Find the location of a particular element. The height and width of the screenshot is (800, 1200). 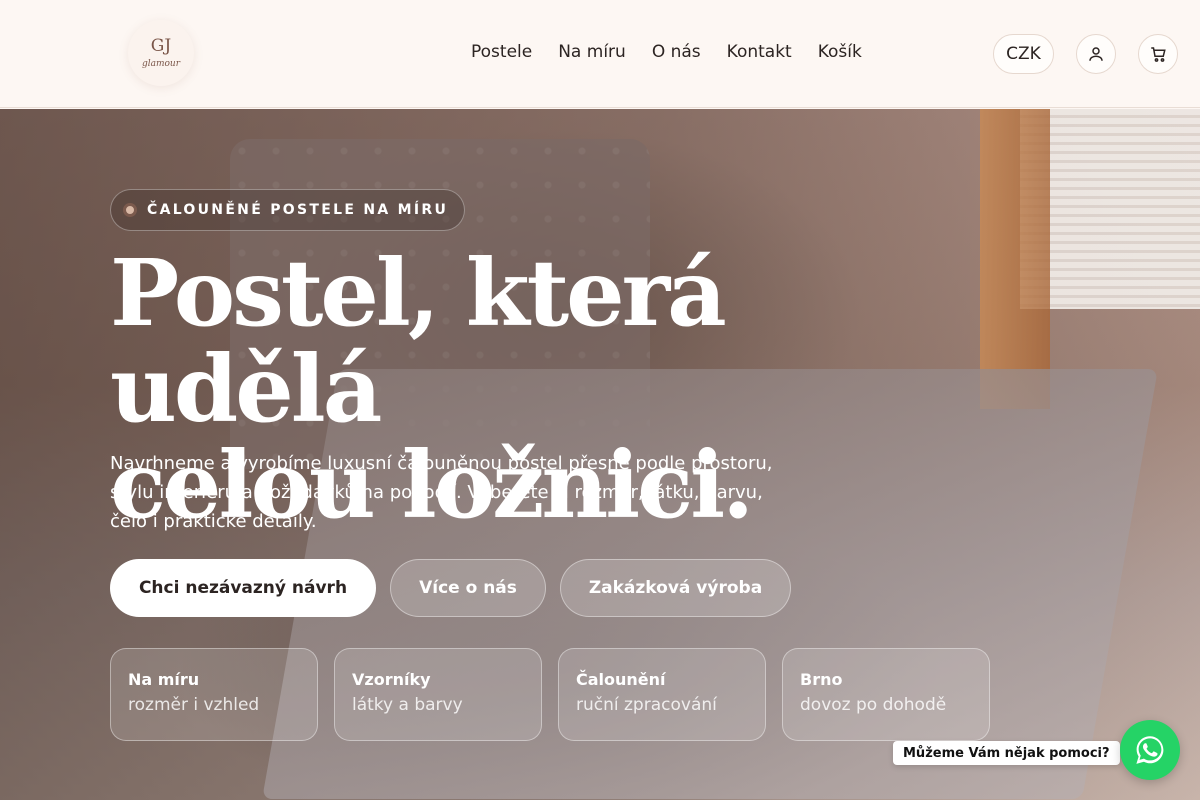

whatsapp-icon is located at coordinates (1150, 750).